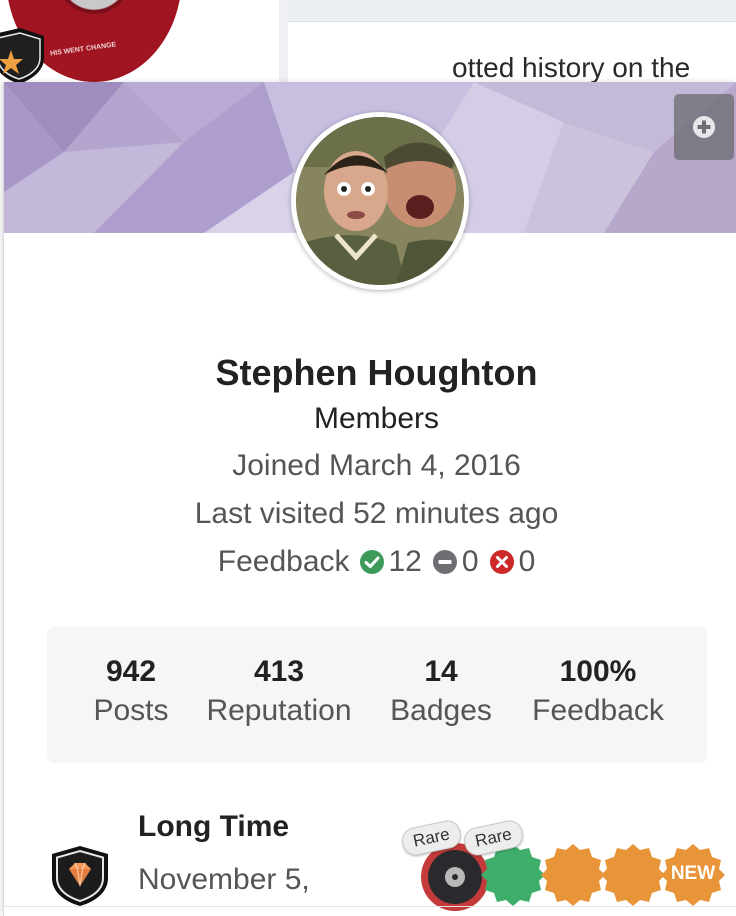 The width and height of the screenshot is (736, 916). Describe the element at coordinates (283, 42) in the screenshot. I see `background-divider` at that location.